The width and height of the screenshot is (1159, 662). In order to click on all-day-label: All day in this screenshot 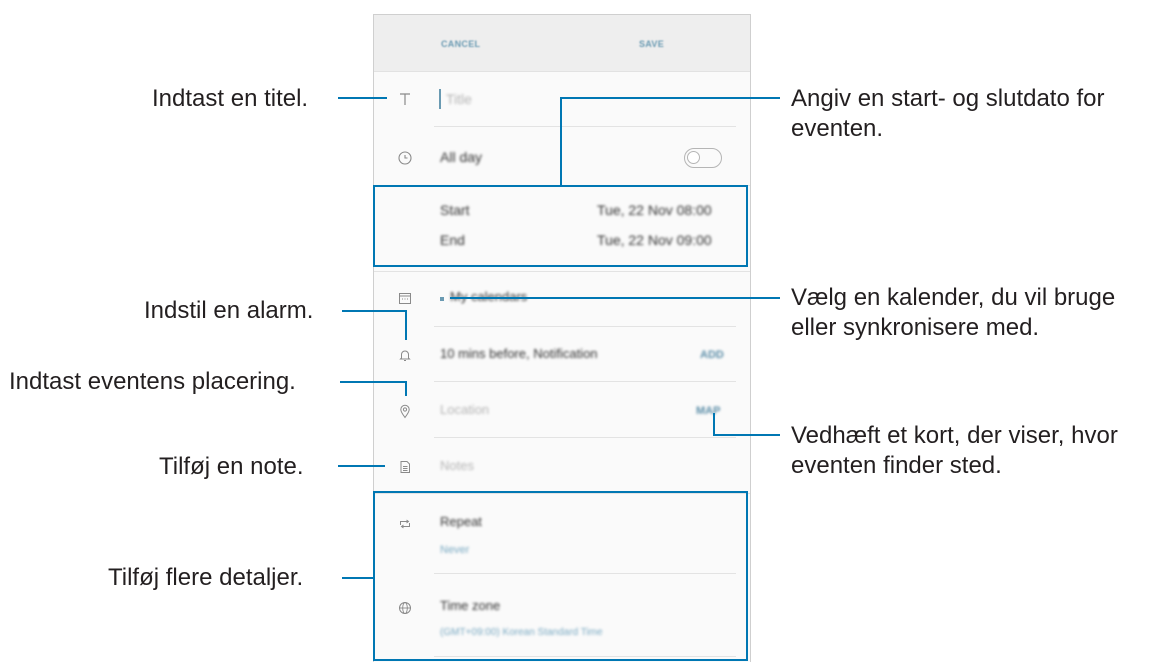, I will do `click(461, 157)`.